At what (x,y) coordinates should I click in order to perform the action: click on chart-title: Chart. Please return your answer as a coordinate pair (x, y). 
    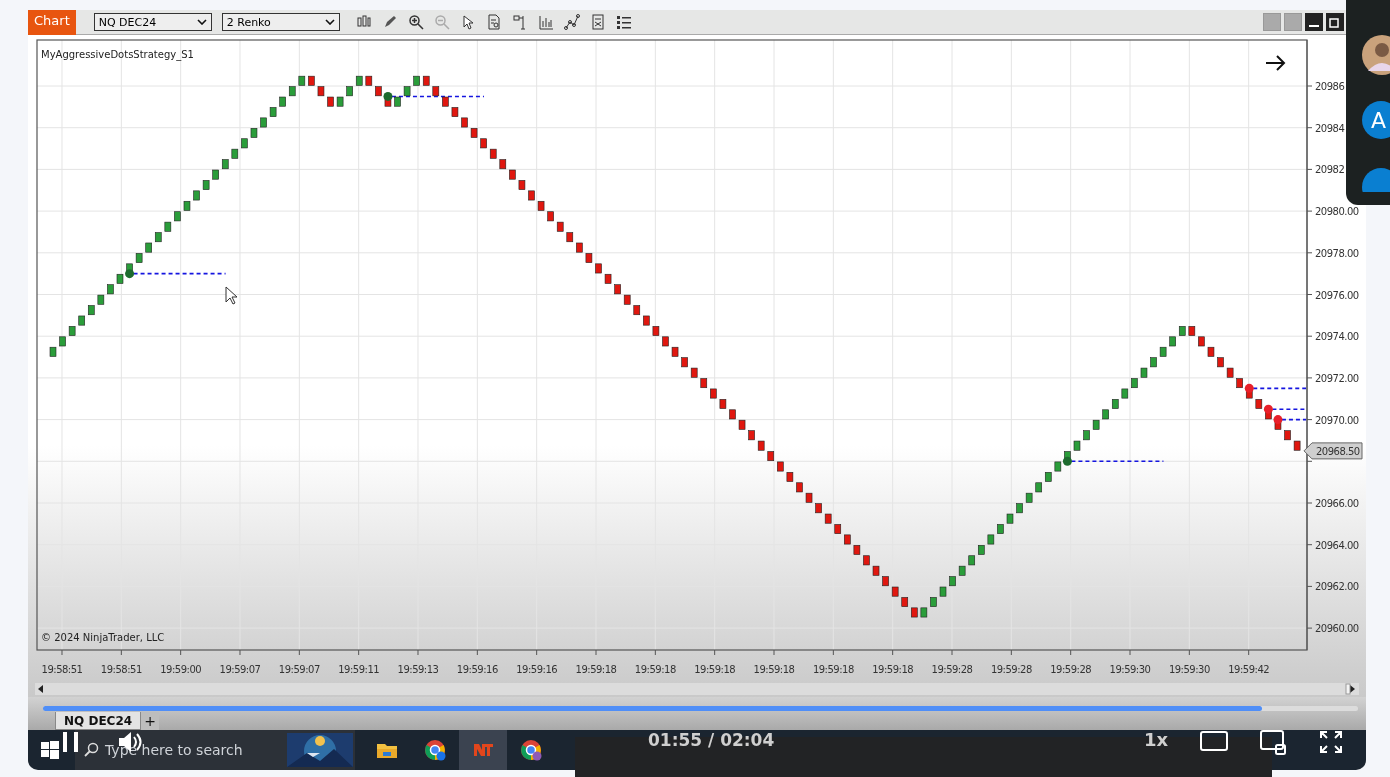
    Looking at the image, I should click on (52, 22).